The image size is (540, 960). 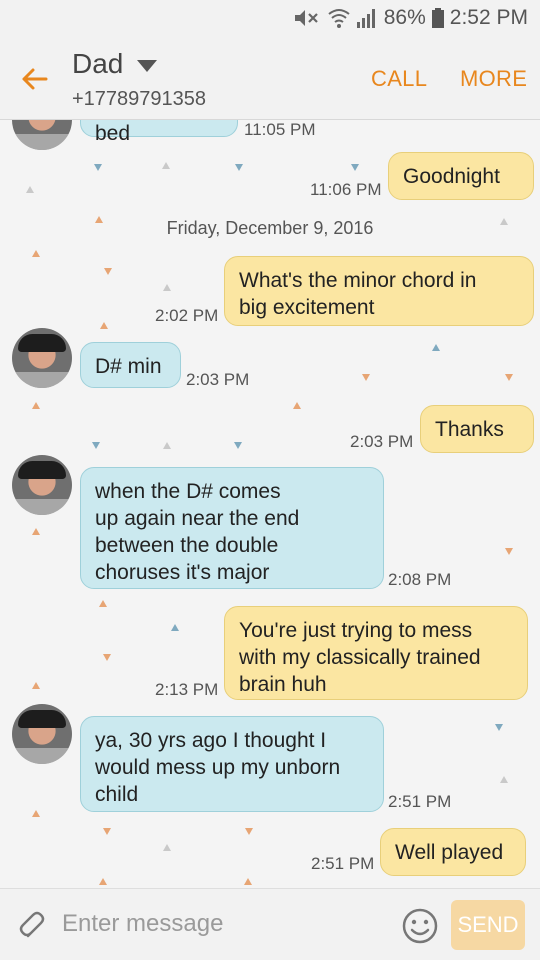 What do you see at coordinates (356, 630) in the screenshot?
I see `message-text-line: You're just trying to mess` at bounding box center [356, 630].